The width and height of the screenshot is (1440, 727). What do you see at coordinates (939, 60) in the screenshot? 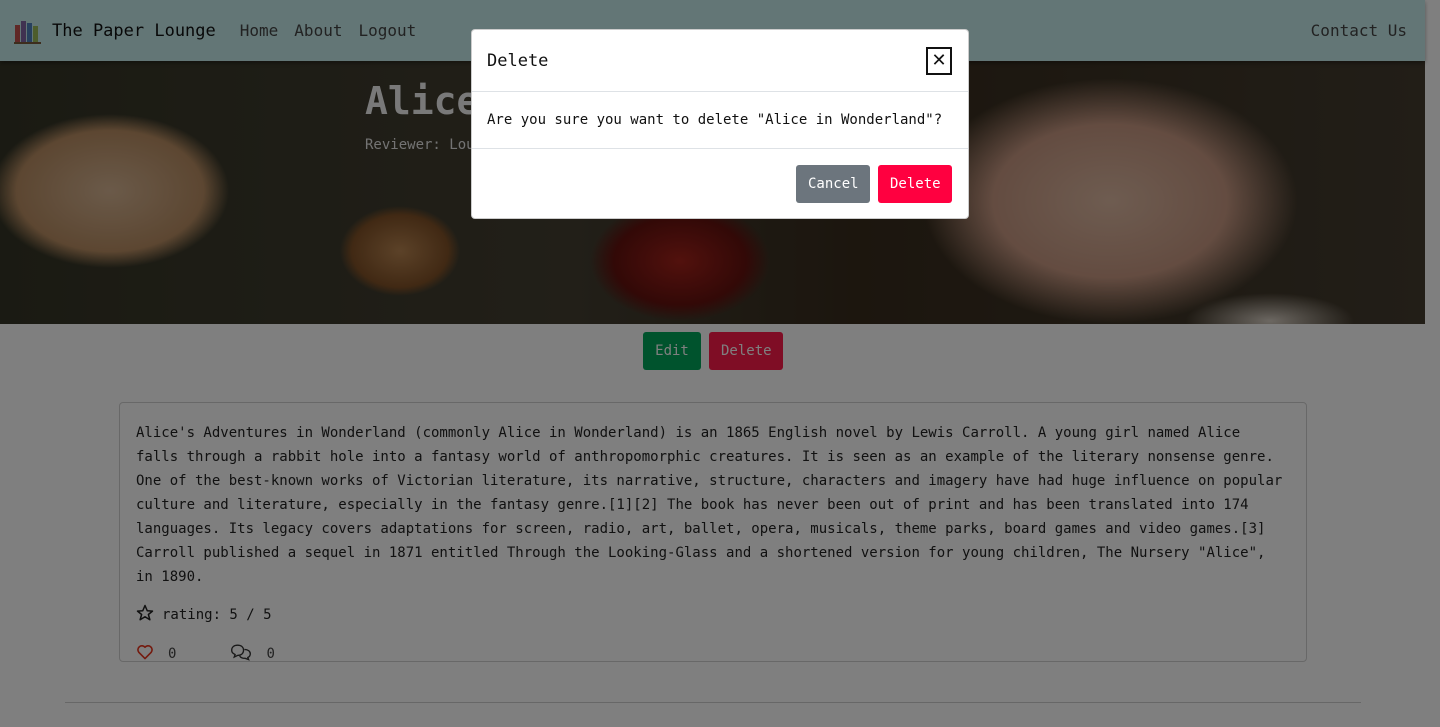
I see `close-icon: ✕` at bounding box center [939, 60].